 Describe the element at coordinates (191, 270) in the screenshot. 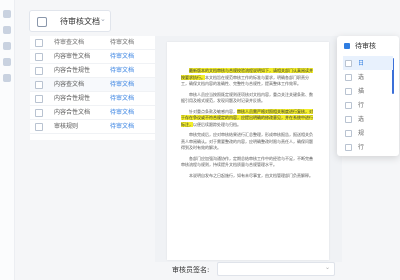

I see `signature-label: 审核员签名:` at that location.